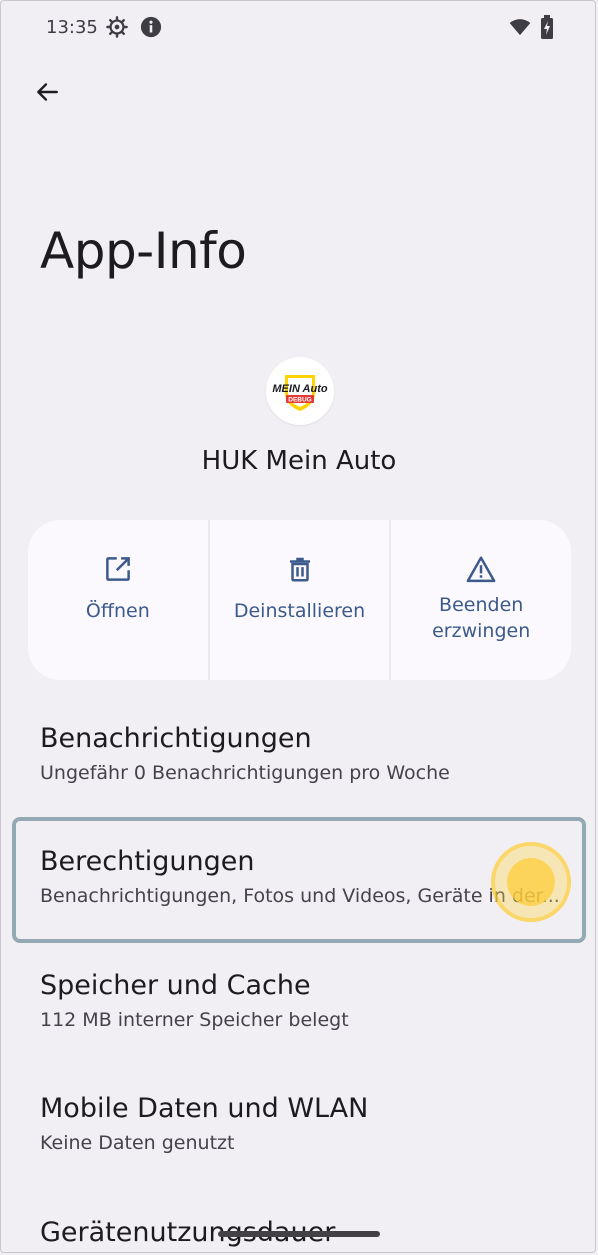 The width and height of the screenshot is (598, 1255). I want to click on action-bar: Öffnen Deinstallieren Beenden erzwingen, so click(299, 600).